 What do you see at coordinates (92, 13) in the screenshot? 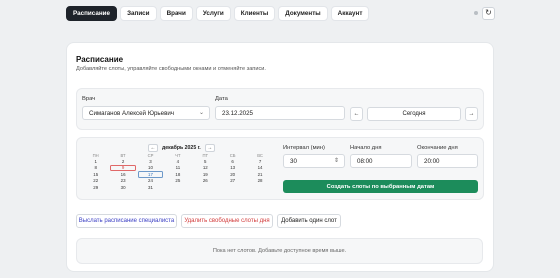
I see `tab-schedule: Расписание` at bounding box center [92, 13].